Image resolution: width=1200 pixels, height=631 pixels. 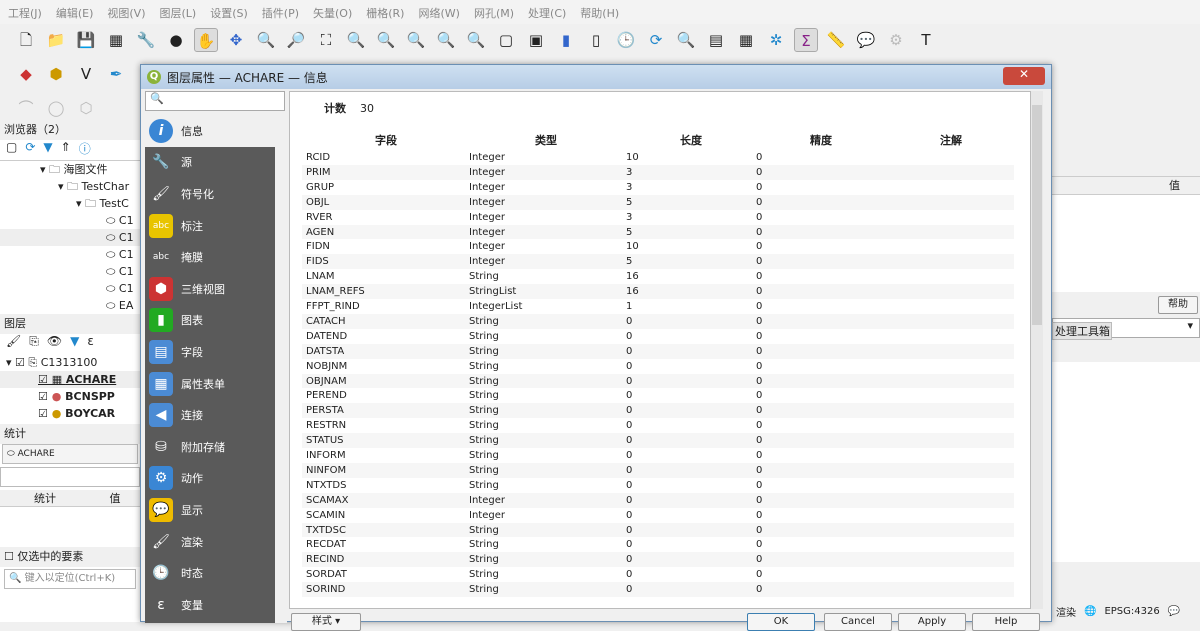 What do you see at coordinates (70, 454) in the screenshot?
I see `stats-layer-select: ⬭ ACHARE` at bounding box center [70, 454].